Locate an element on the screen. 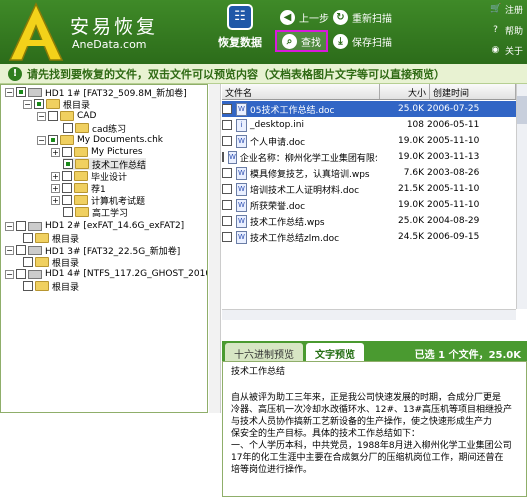  file-row: W 技术工作总结zlm.doc 24.5K 2006-09-15 is located at coordinates (369, 237).